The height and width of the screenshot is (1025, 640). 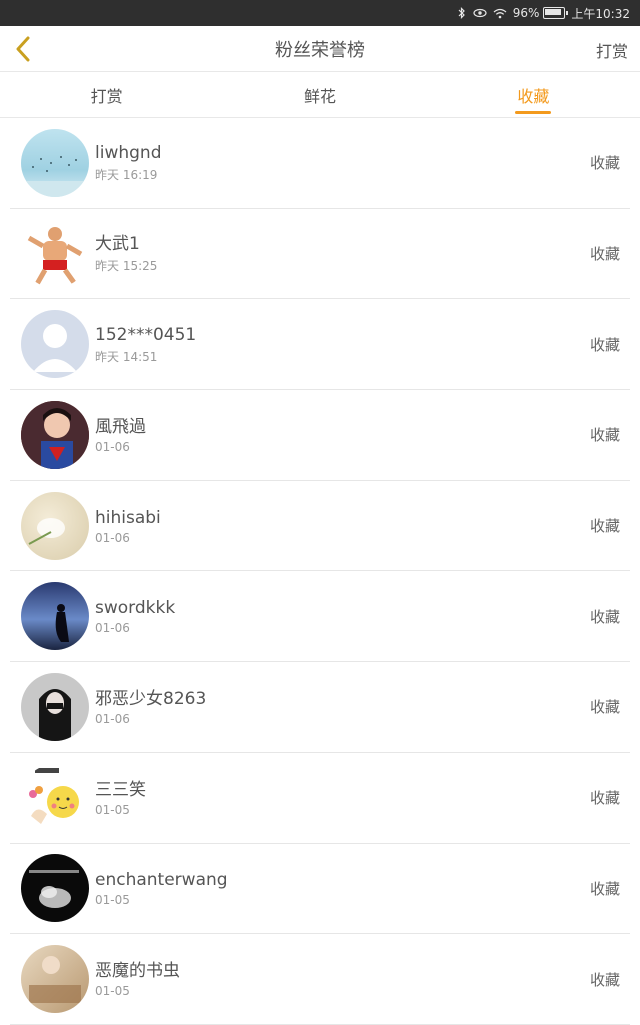 I want to click on chevron-left-icon, so click(x=23, y=49).